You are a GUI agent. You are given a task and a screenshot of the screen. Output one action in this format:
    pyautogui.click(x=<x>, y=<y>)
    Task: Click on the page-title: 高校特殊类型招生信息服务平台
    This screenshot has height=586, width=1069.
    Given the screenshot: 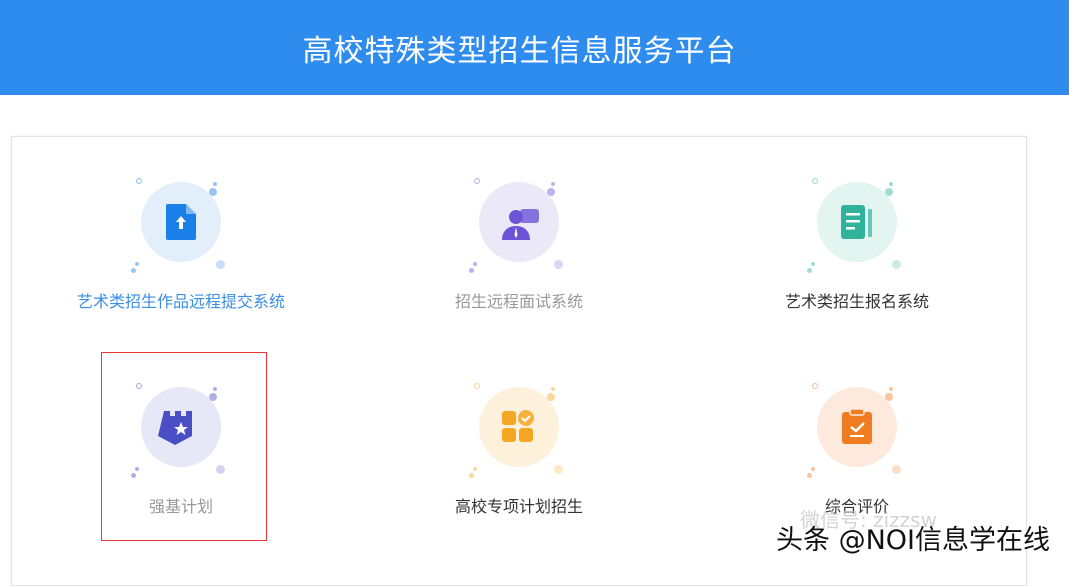 What is the action you would take?
    pyautogui.click(x=519, y=51)
    